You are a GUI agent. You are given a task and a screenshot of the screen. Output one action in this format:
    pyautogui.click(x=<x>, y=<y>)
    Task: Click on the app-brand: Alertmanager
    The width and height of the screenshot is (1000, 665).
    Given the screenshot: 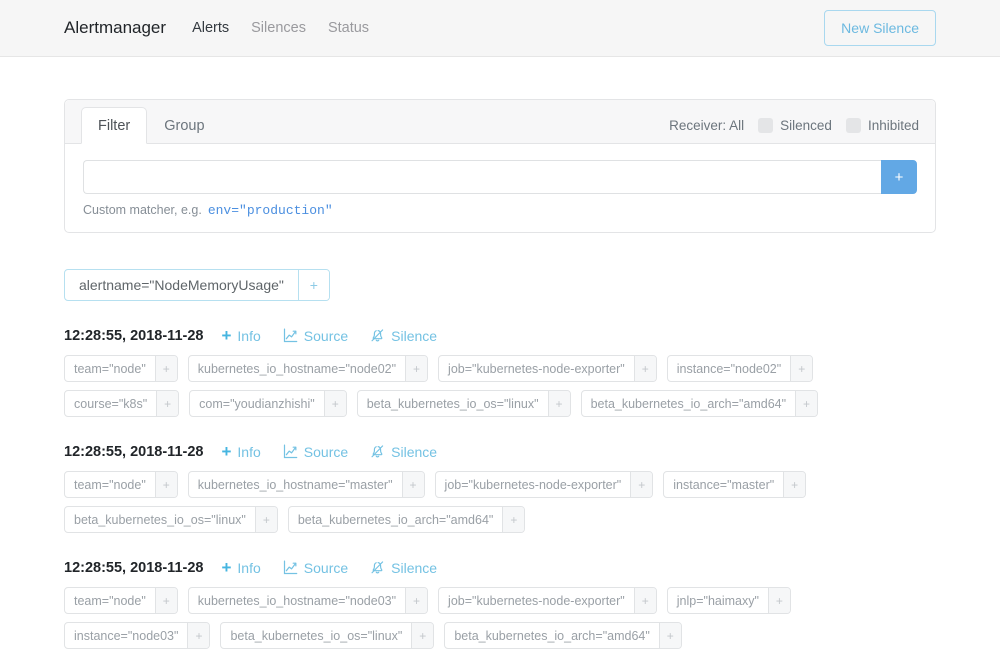 What is the action you would take?
    pyautogui.click(x=115, y=27)
    